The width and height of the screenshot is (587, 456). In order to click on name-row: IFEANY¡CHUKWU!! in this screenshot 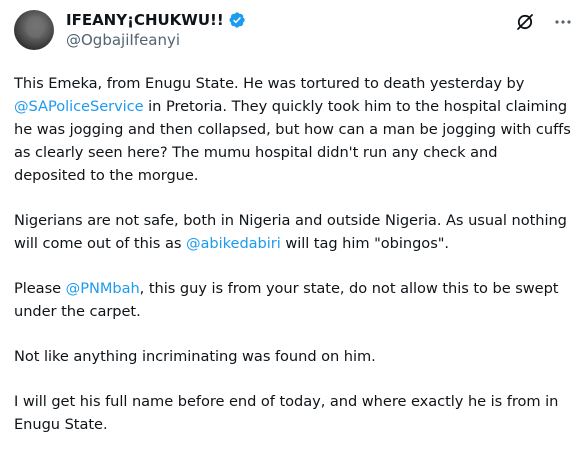, I will do `click(156, 20)`.